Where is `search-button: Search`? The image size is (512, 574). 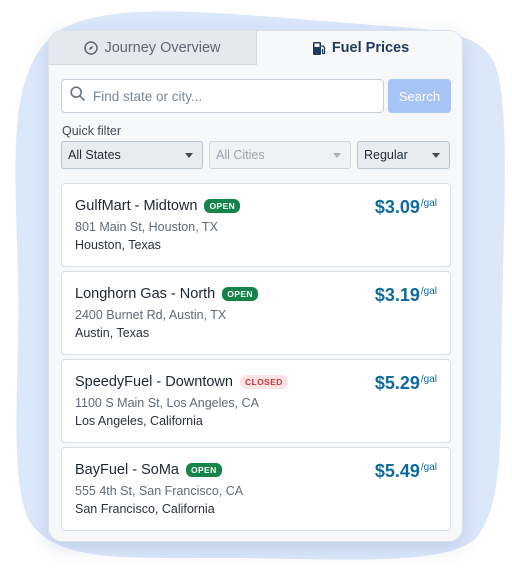
search-button: Search is located at coordinates (419, 96).